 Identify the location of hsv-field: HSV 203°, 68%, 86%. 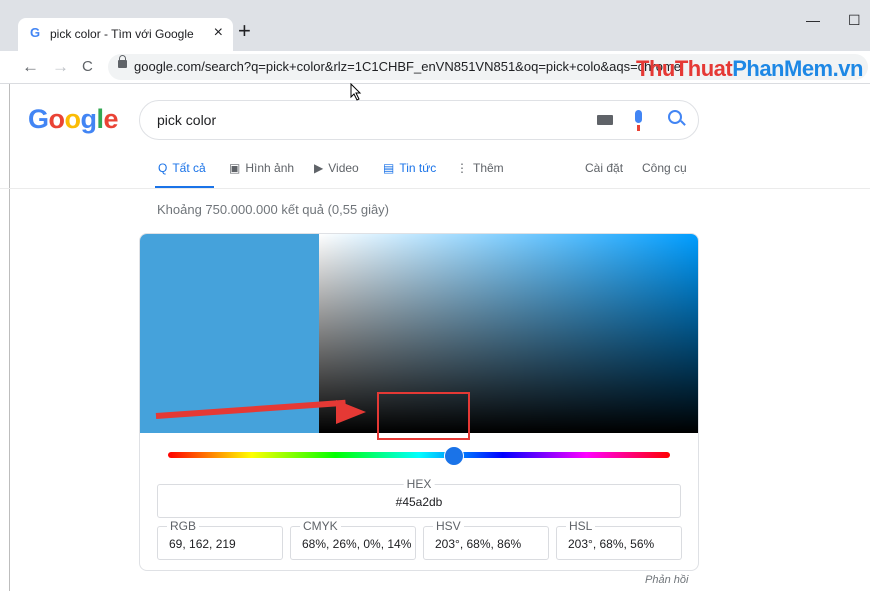
(486, 539).